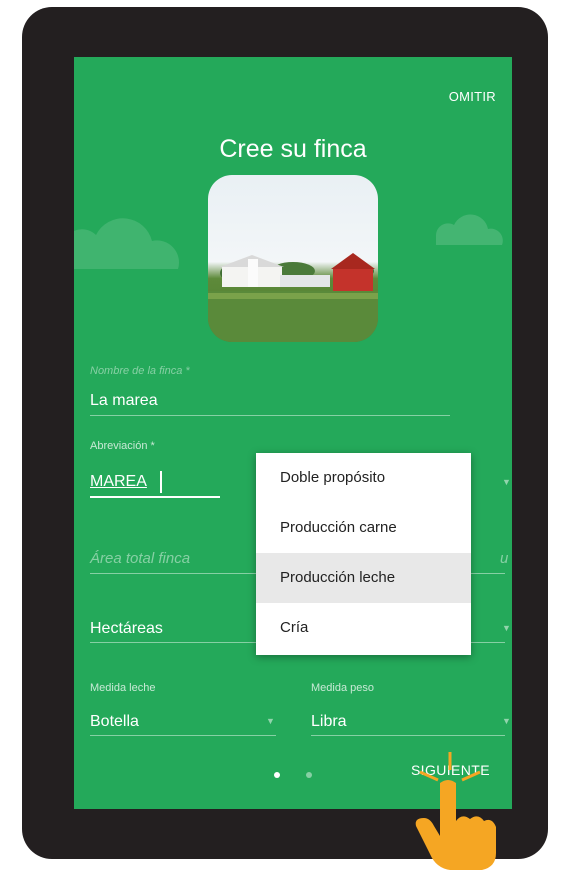 This screenshot has height=870, width=568. What do you see at coordinates (124, 401) in the screenshot?
I see `farm-name-input: La marea` at bounding box center [124, 401].